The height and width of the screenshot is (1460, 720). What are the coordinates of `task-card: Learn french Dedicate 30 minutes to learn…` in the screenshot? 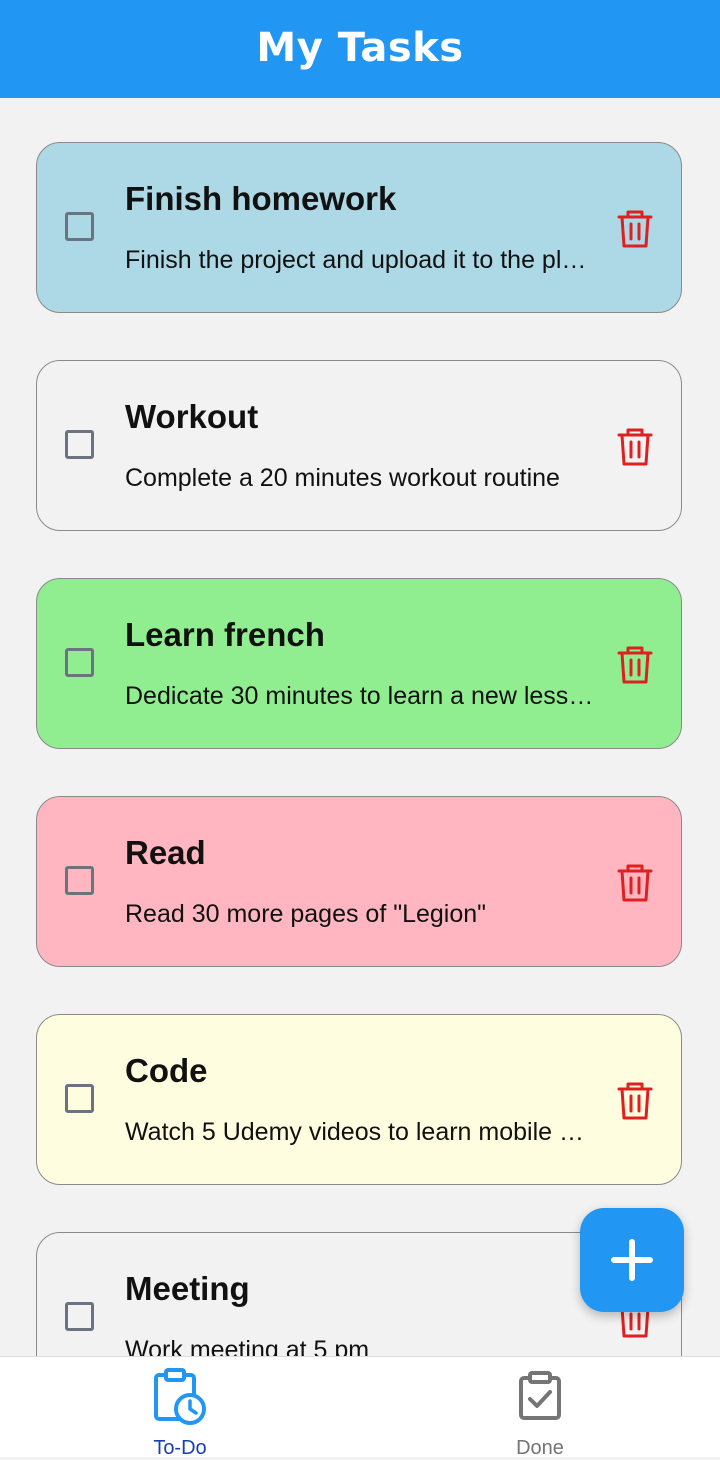 It's located at (359, 663).